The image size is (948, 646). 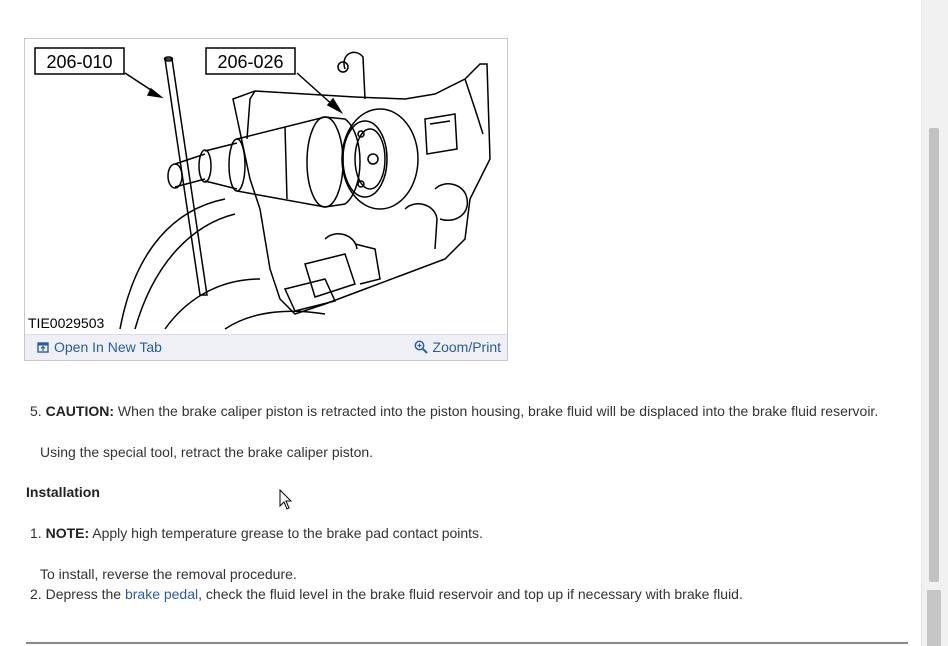 What do you see at coordinates (43, 347) in the screenshot?
I see `open-new-tab-icon` at bounding box center [43, 347].